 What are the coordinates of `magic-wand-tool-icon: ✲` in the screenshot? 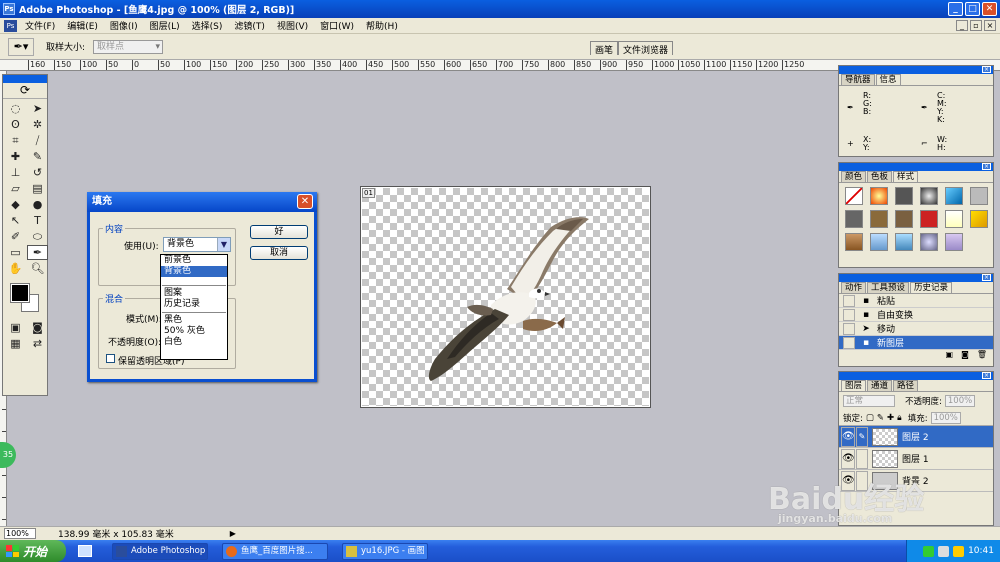 It's located at (37, 124).